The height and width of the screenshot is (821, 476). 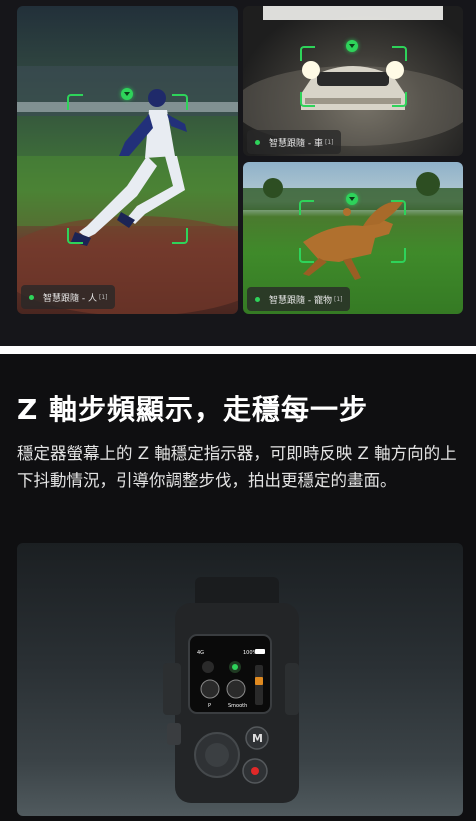 What do you see at coordinates (353, 238) in the screenshot?
I see `pet-tracking-card: 智慧跟隨 - 寵物 [1]` at bounding box center [353, 238].